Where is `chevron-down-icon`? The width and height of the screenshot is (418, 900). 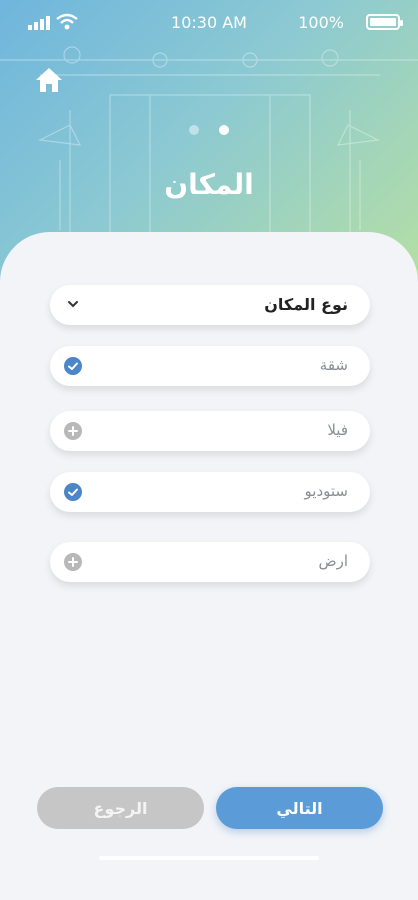 chevron-down-icon is located at coordinates (73, 304).